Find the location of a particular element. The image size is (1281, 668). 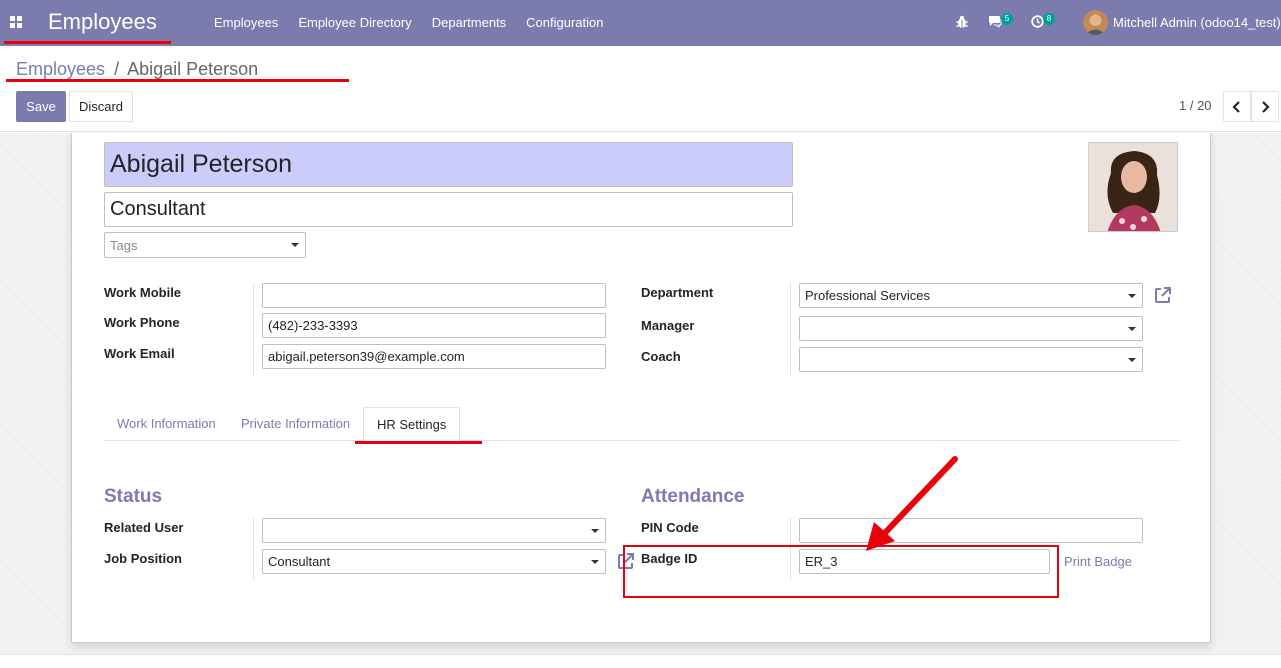

tags-placeholder: Tags is located at coordinates (124, 245).